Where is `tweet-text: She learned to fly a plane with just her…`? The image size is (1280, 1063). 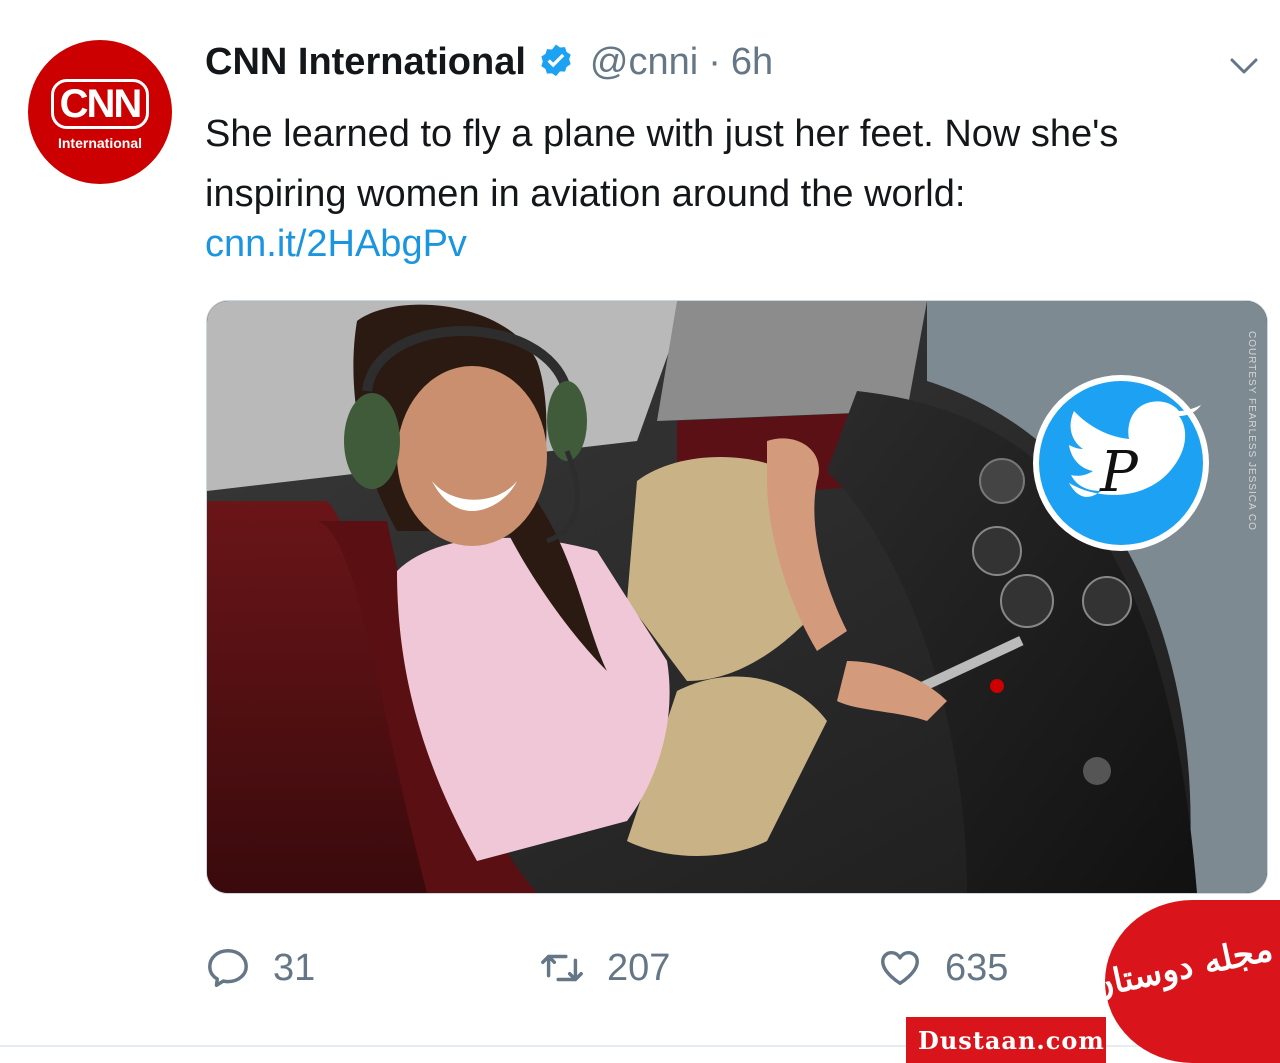 tweet-text: She learned to fly a plane with just her… is located at coordinates (662, 164).